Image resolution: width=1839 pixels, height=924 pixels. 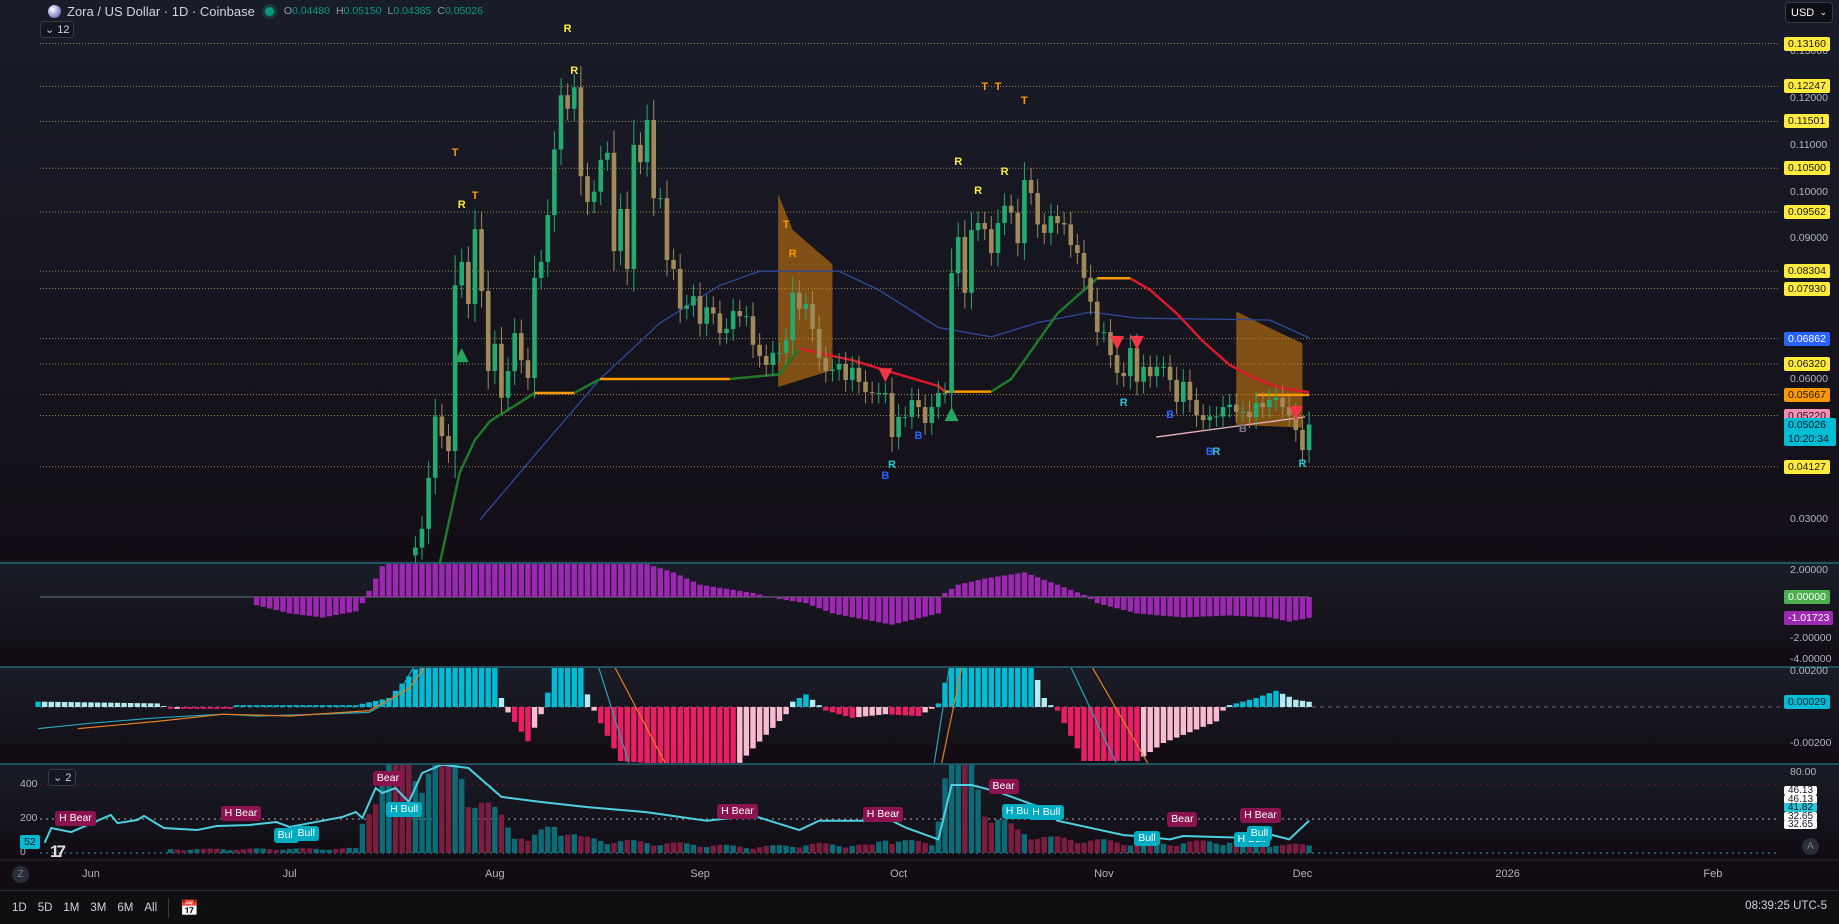 I want to click on auto-scale-button: A, so click(x=1810, y=846).